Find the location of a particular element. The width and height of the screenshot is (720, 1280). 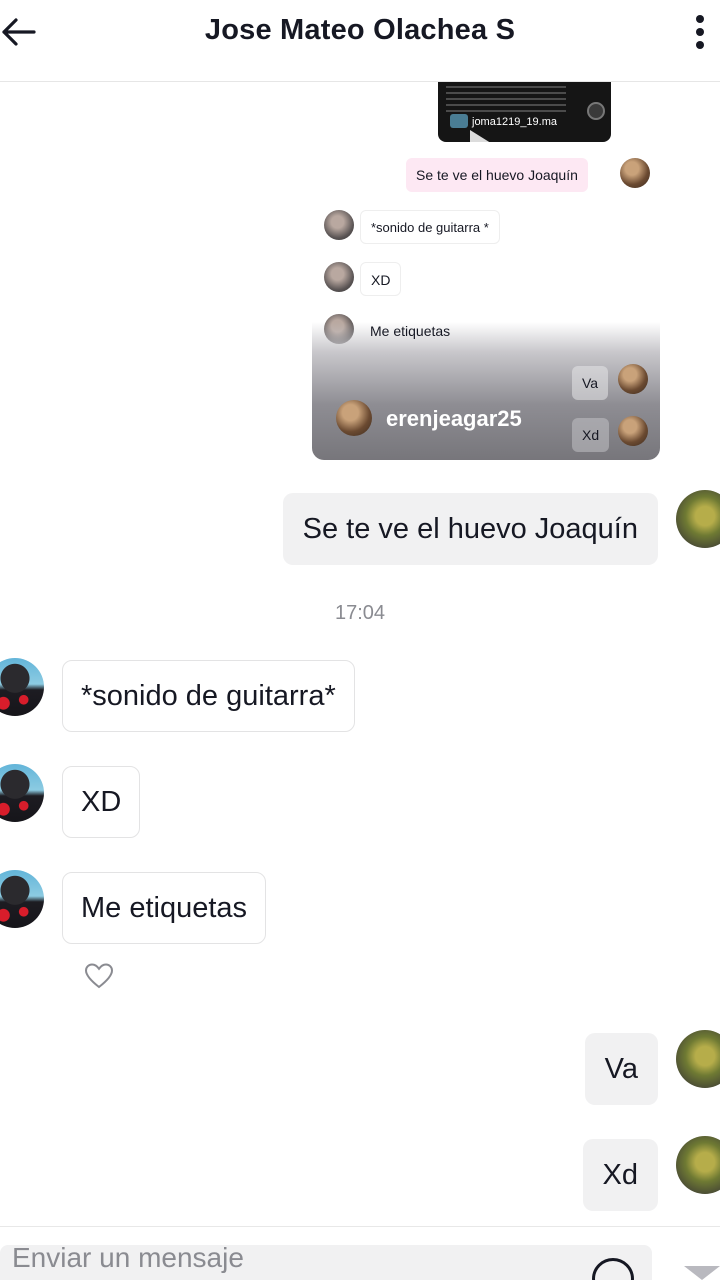

video-caption-lines is located at coordinates (506, 99).